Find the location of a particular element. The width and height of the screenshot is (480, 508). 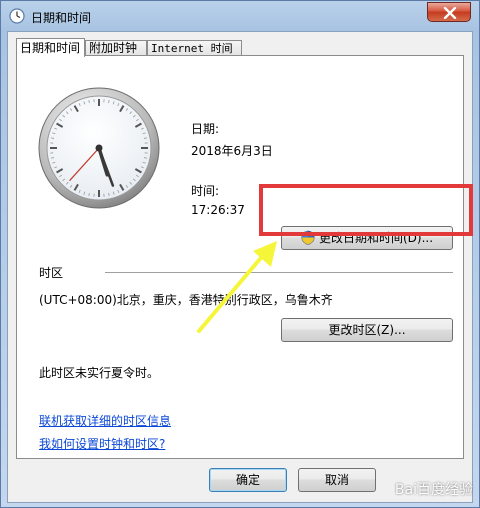

clock-center-pin is located at coordinates (99, 148).